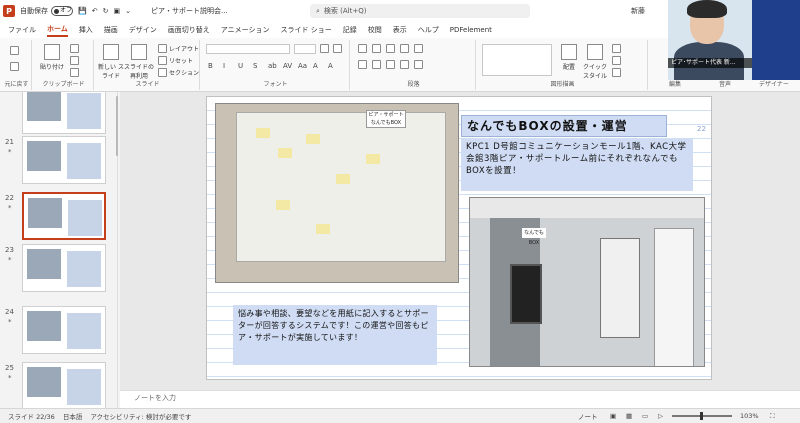  Describe the element at coordinates (111, 30) in the screenshot. I see `tab-3: 描画` at that location.